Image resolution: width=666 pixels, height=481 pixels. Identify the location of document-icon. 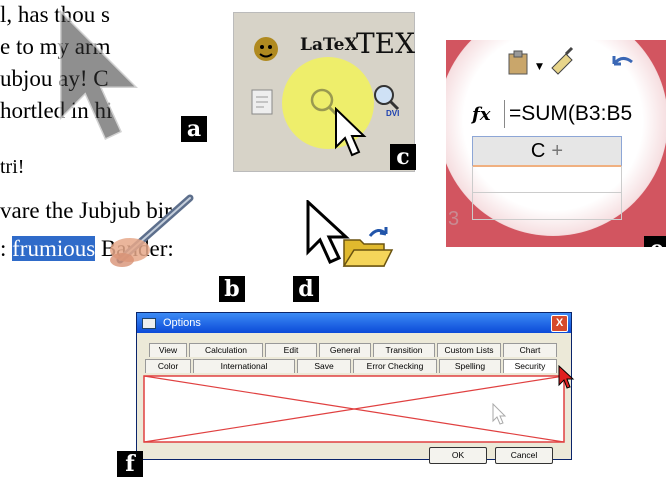
(263, 102).